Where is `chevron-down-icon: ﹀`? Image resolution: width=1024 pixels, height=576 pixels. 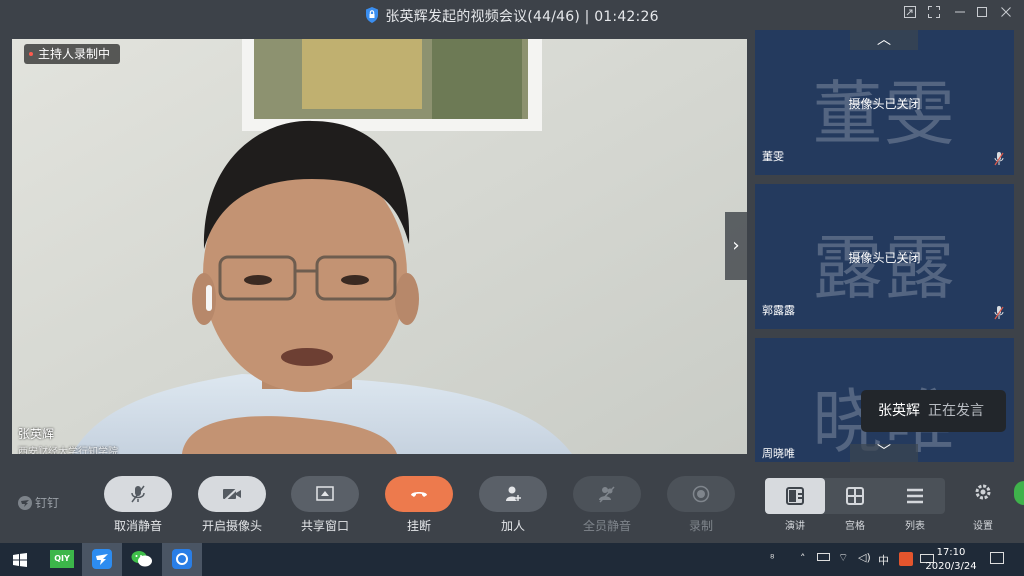
chevron-down-icon: ﹀ is located at coordinates (884, 452).